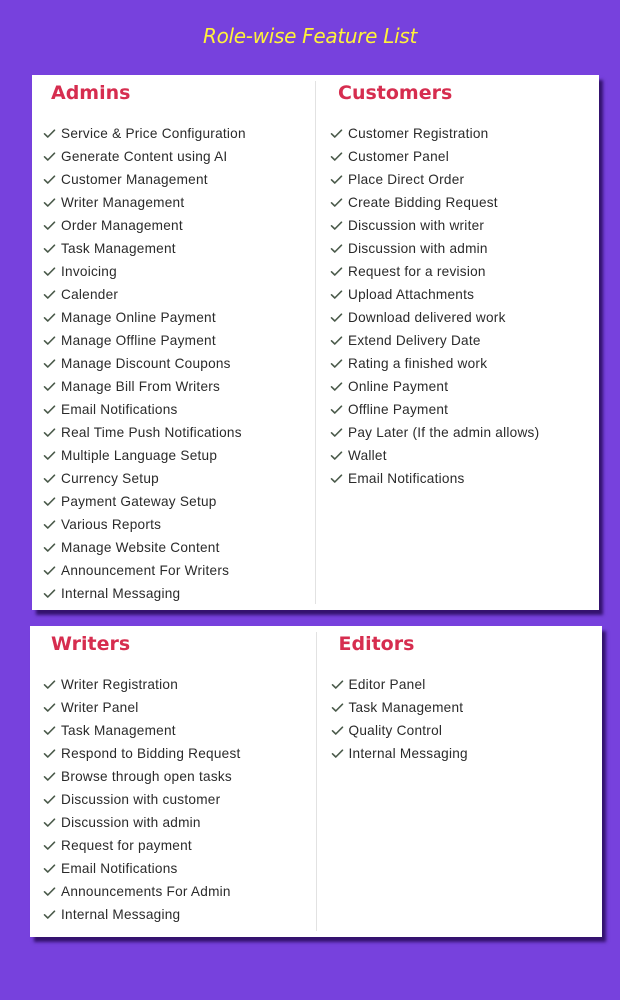 This screenshot has width=620, height=1000. I want to click on feature-item: Manage Offline Payment, so click(179, 340).